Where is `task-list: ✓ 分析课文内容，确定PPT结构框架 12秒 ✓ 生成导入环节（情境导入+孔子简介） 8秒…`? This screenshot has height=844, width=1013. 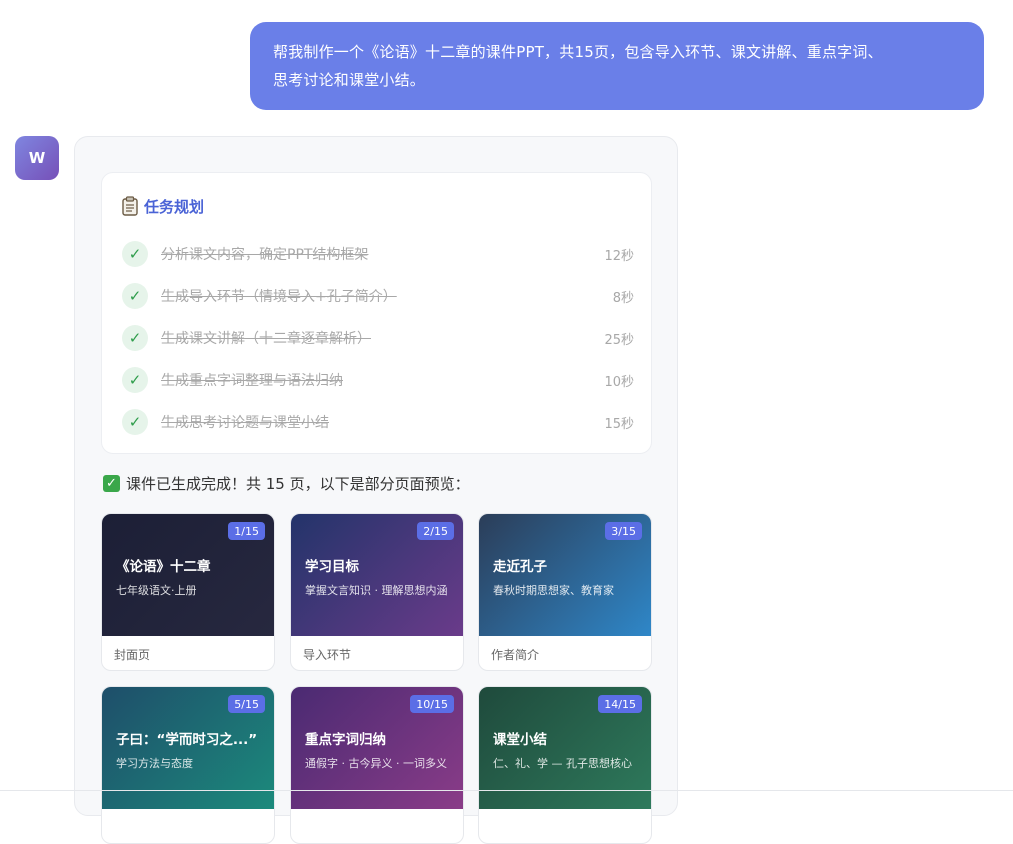
task-list: ✓ 分析课文内容，确定PPT结构框架 12秒 ✓ 生成导入环节（情境导入+孔子简介） 8秒… is located at coordinates (378, 338).